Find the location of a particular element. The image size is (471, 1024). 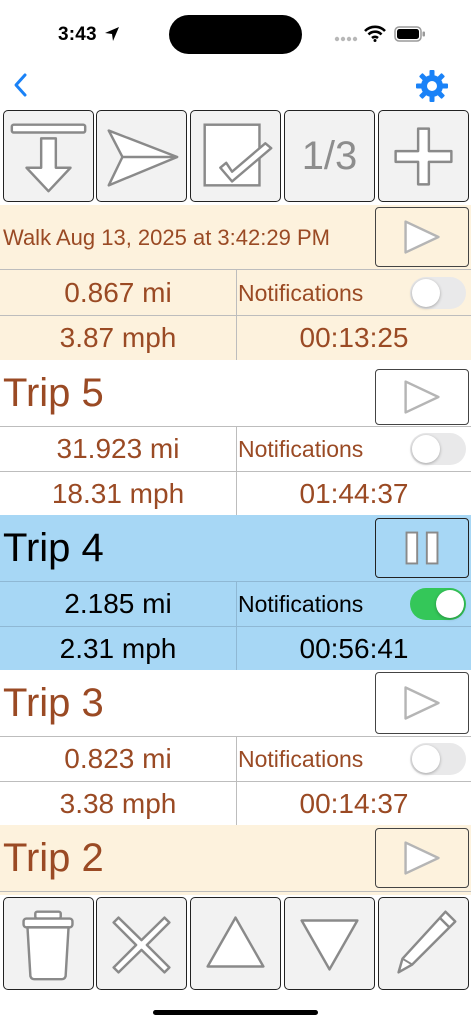

trip-speed: 2.31 mph is located at coordinates (118, 648).